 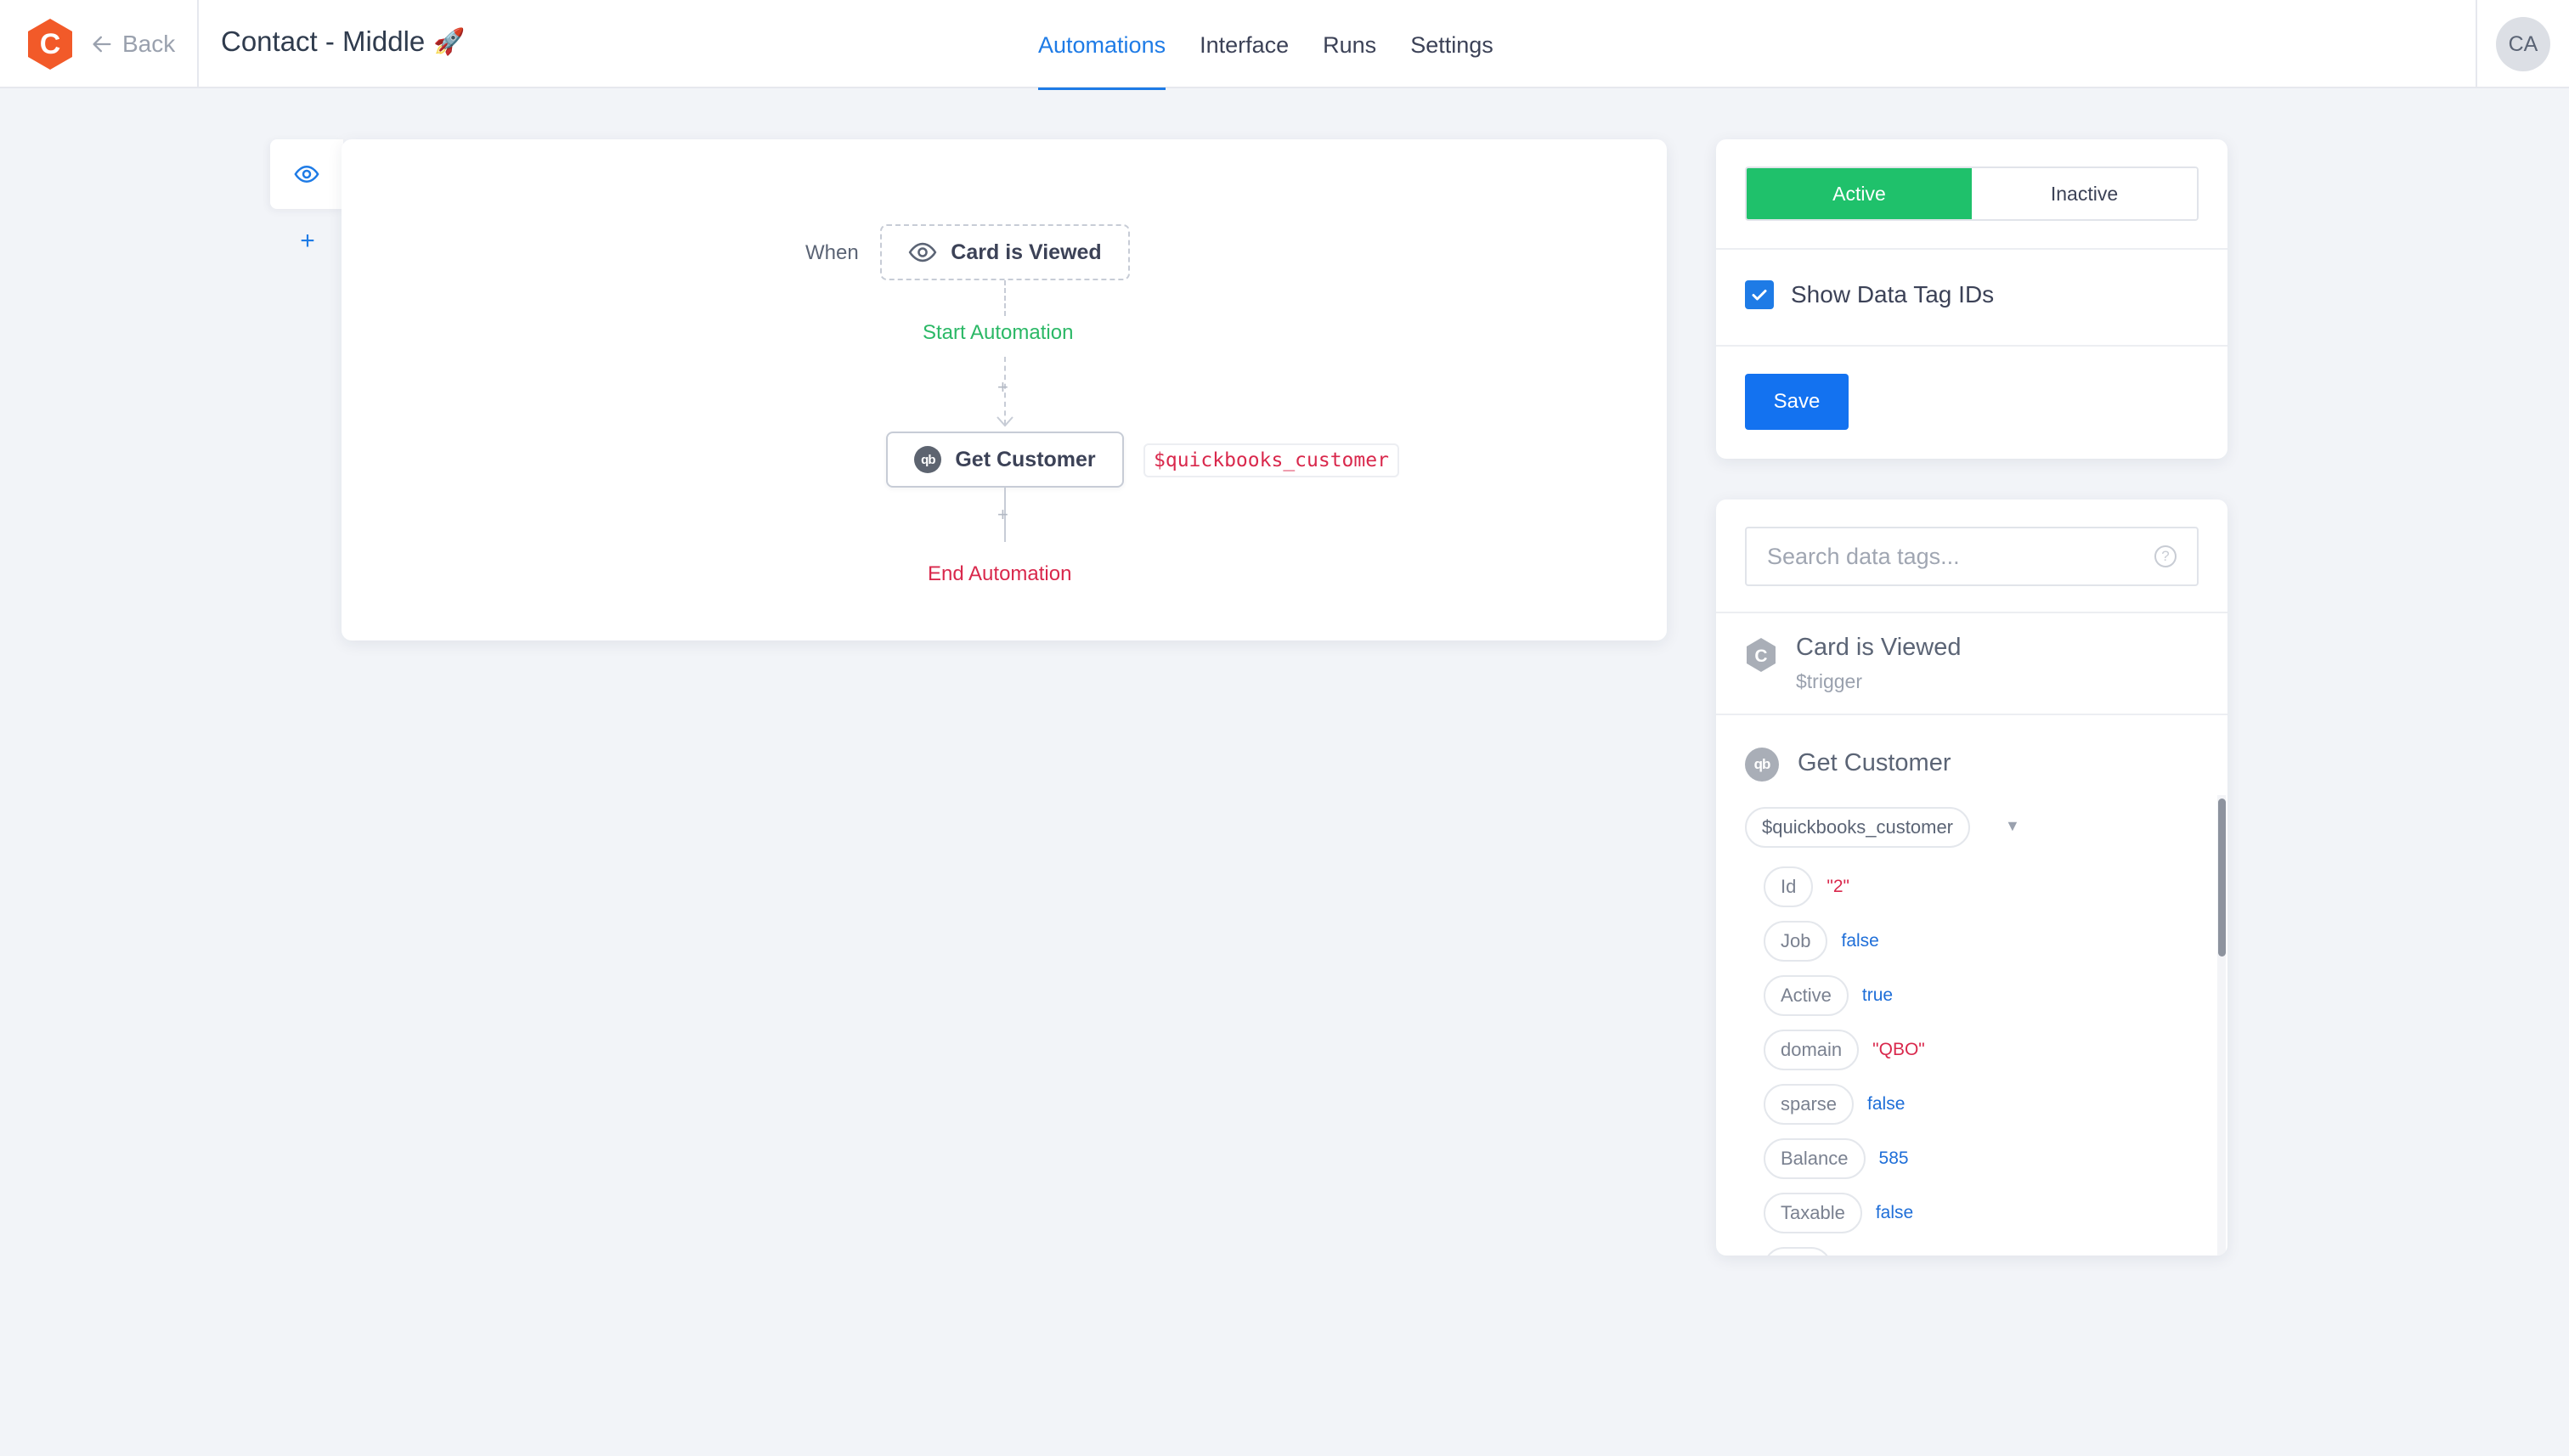 What do you see at coordinates (1810, 1105) in the screenshot?
I see `field-key-pill: sparse` at bounding box center [1810, 1105].